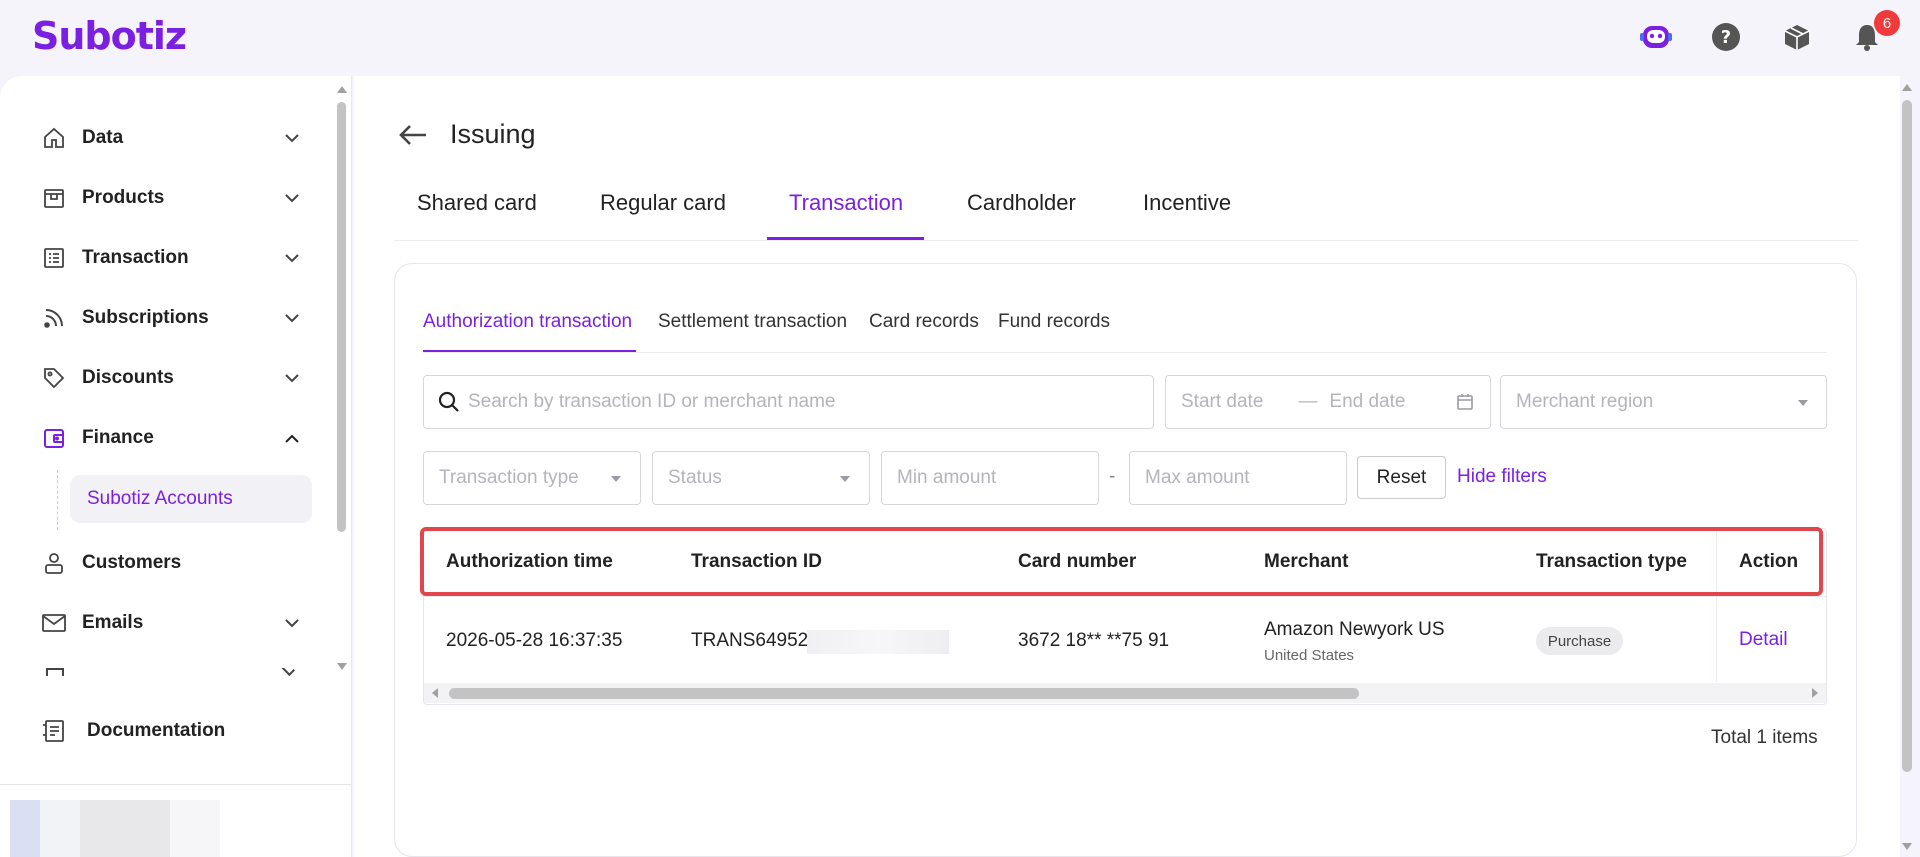 The image size is (1920, 857). Describe the element at coordinates (663, 203) in the screenshot. I see `tab-regular-card: Regular card` at that location.